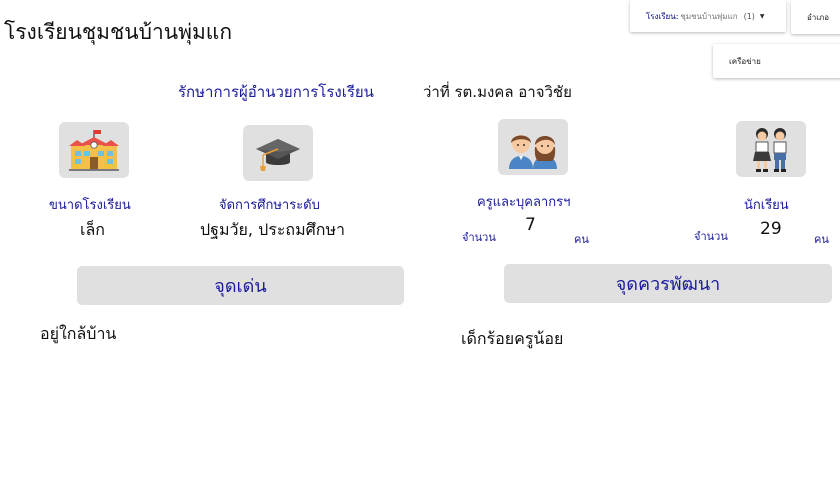 The height and width of the screenshot is (489, 840). What do you see at coordinates (762, 16) in the screenshot?
I see `chevron-down-icon: ▼` at bounding box center [762, 16].